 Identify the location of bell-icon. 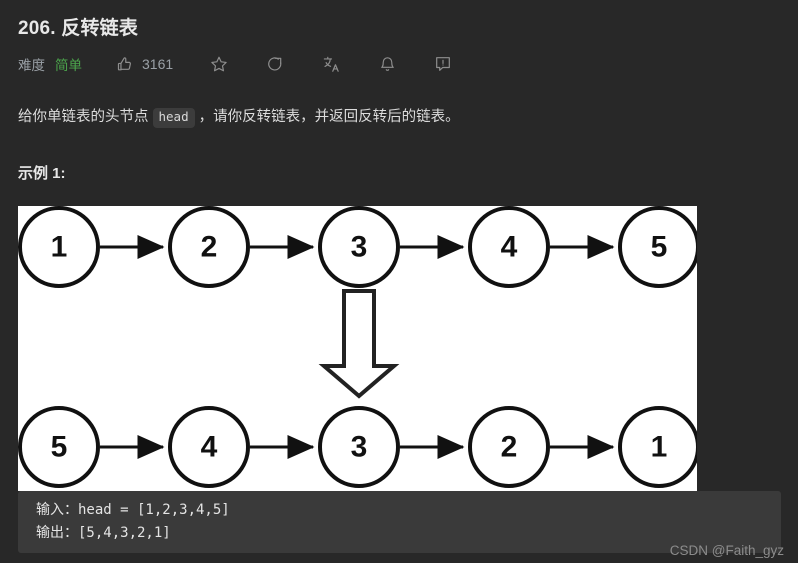
(387, 64).